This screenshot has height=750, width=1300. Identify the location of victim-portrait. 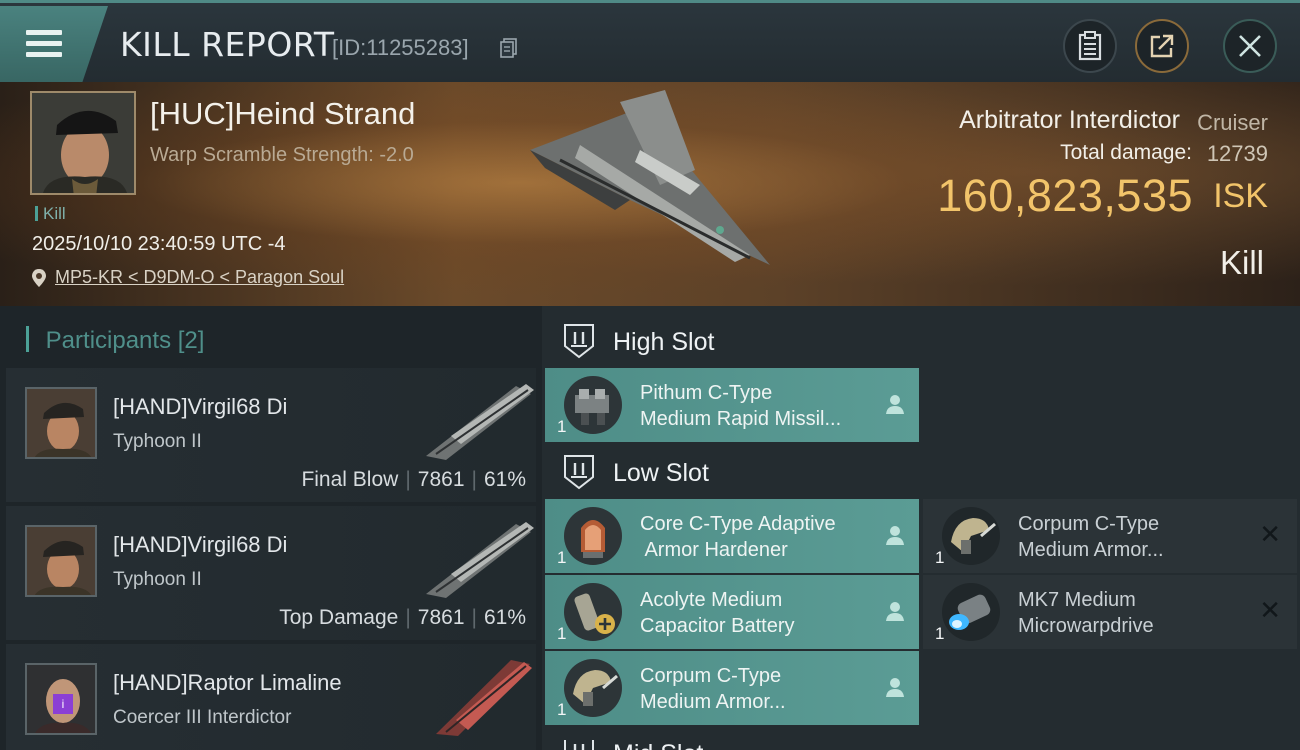
(83, 143).